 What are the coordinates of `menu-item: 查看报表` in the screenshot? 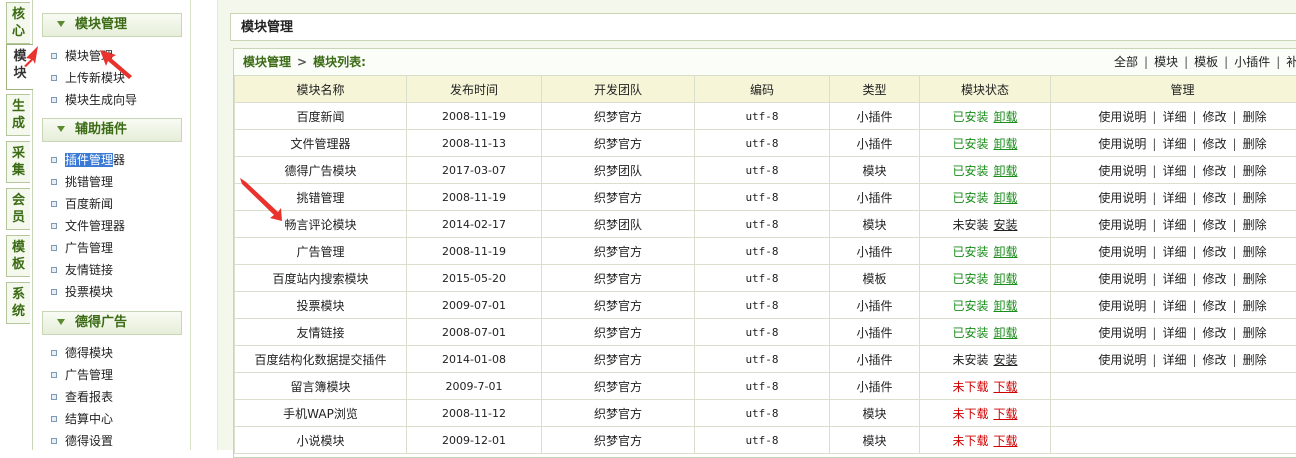 It's located at (82, 397).